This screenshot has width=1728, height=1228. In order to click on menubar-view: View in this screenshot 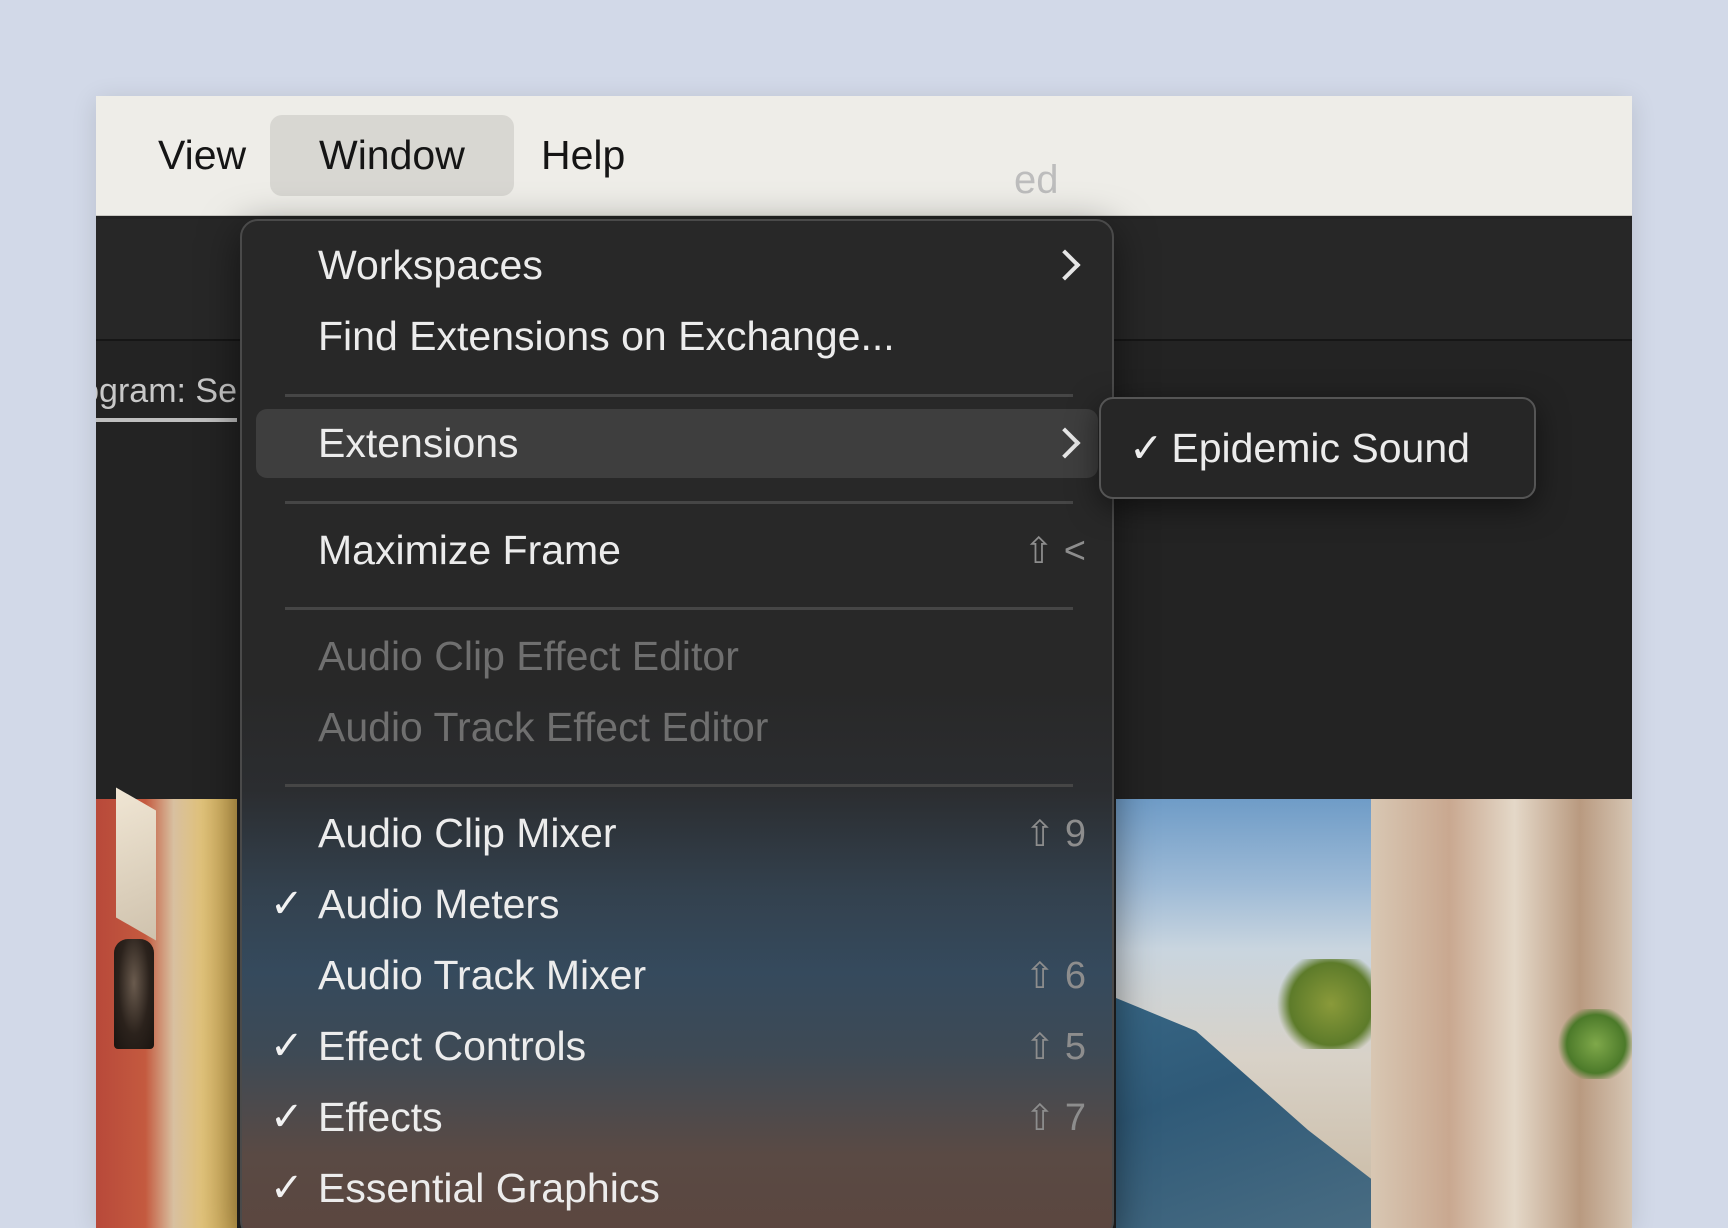, I will do `click(202, 155)`.